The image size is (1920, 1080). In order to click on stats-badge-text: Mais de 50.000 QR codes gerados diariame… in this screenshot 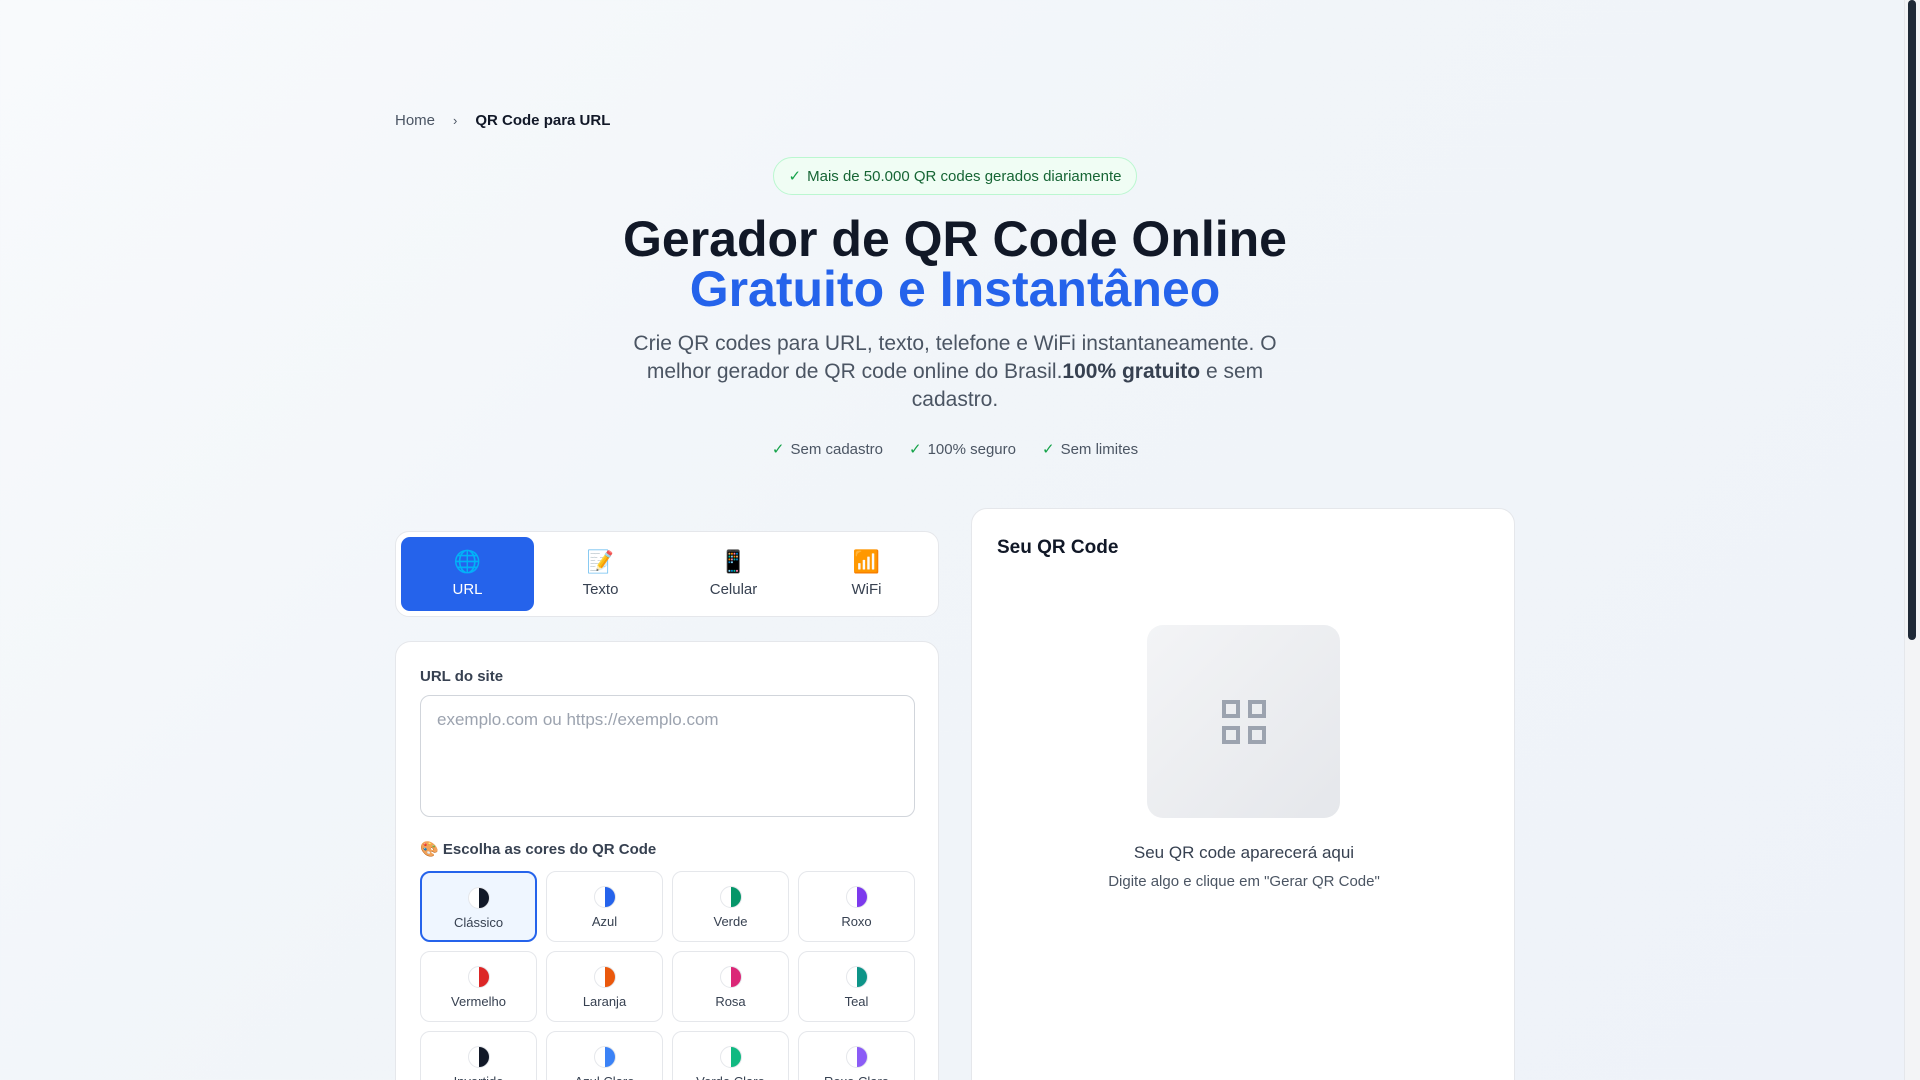, I will do `click(964, 176)`.